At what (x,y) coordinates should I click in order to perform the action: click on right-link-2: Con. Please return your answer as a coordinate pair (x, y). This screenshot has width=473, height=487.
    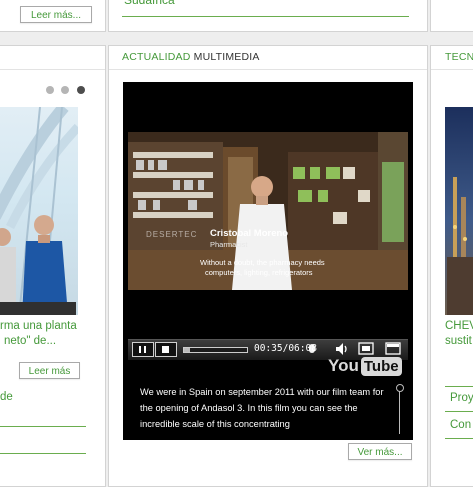
    Looking at the image, I should click on (460, 425).